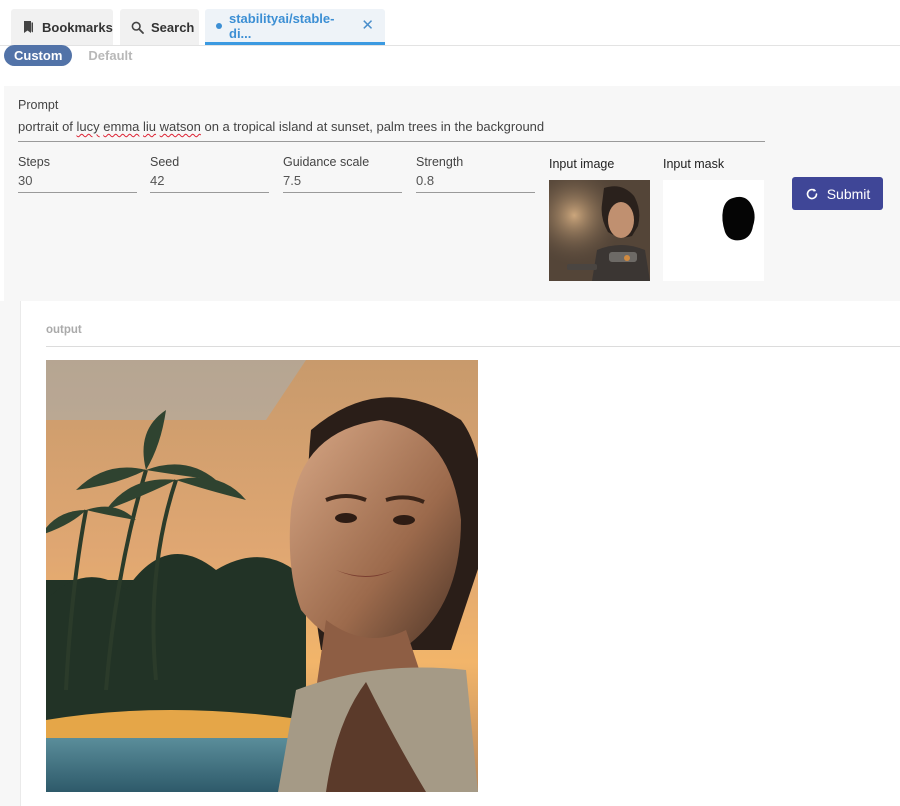 The width and height of the screenshot is (900, 806). Describe the element at coordinates (25, 180) in the screenshot. I see `steps-input: 30` at that location.